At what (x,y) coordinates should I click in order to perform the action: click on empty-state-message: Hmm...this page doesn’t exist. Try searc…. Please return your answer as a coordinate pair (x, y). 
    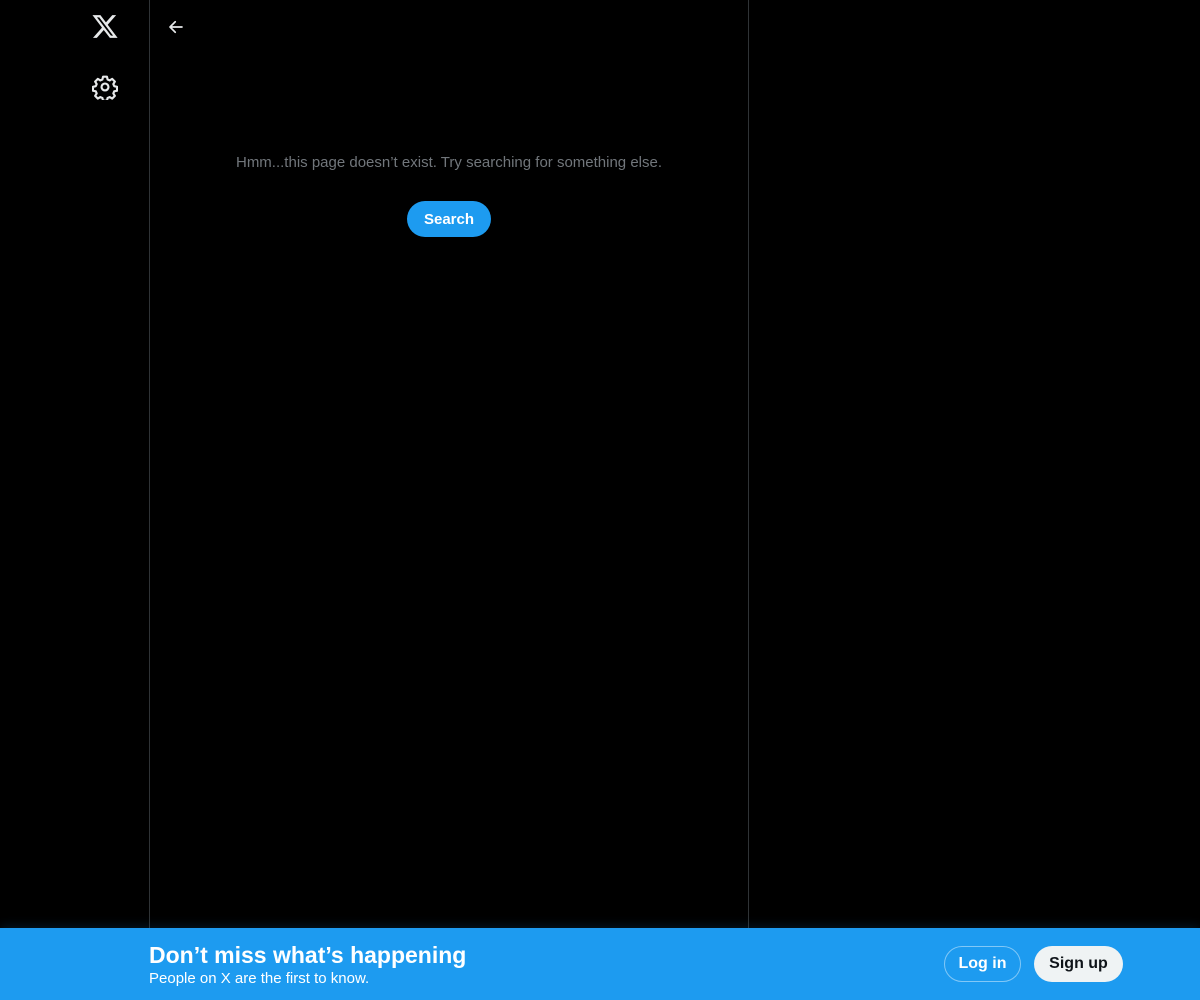
    Looking at the image, I should click on (449, 162).